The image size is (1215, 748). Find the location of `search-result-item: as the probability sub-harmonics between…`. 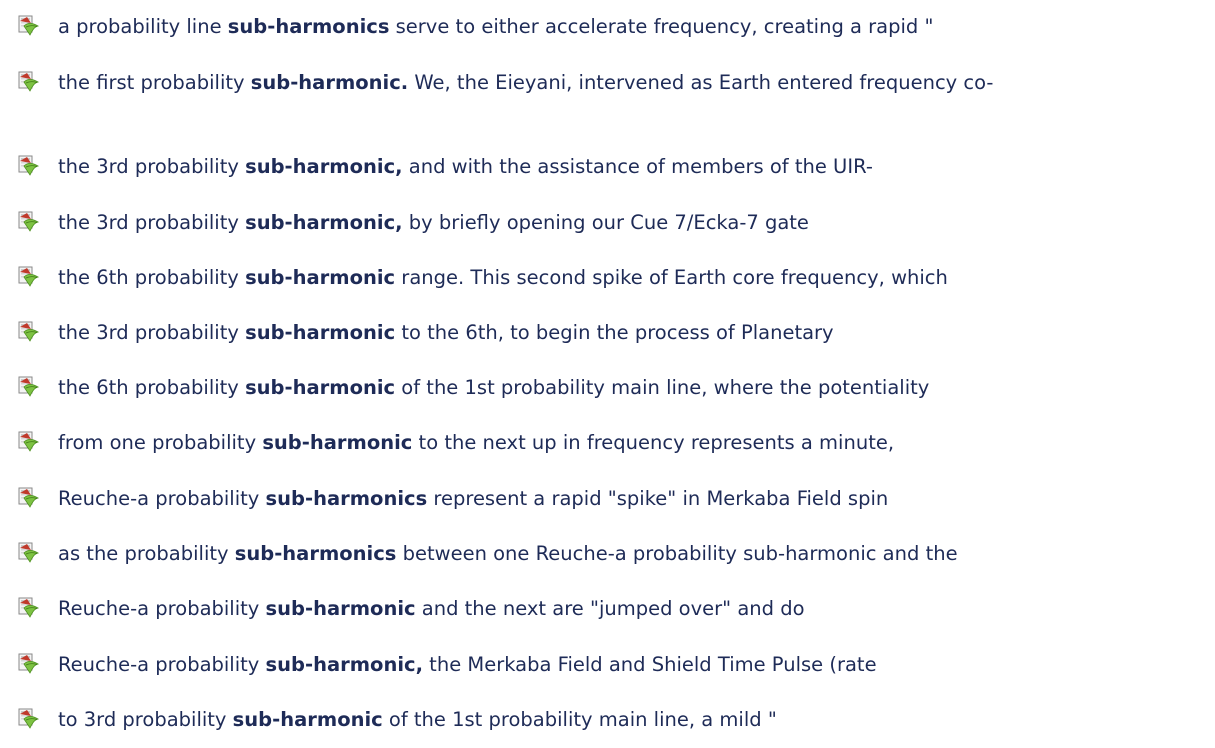

search-result-item: as the probability sub-harmonics between… is located at coordinates (607, 554).